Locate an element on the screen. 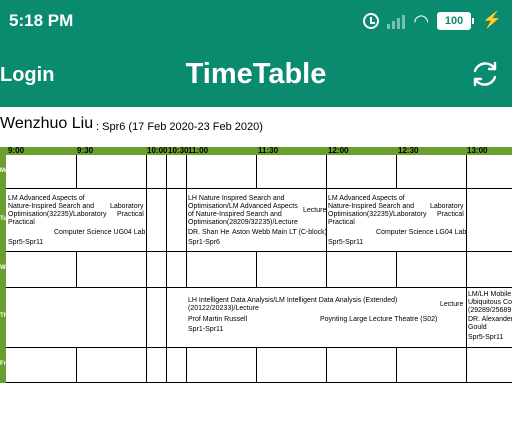 The height and width of the screenshot is (435, 512). charging-icon: ⚡ is located at coordinates (492, 20).